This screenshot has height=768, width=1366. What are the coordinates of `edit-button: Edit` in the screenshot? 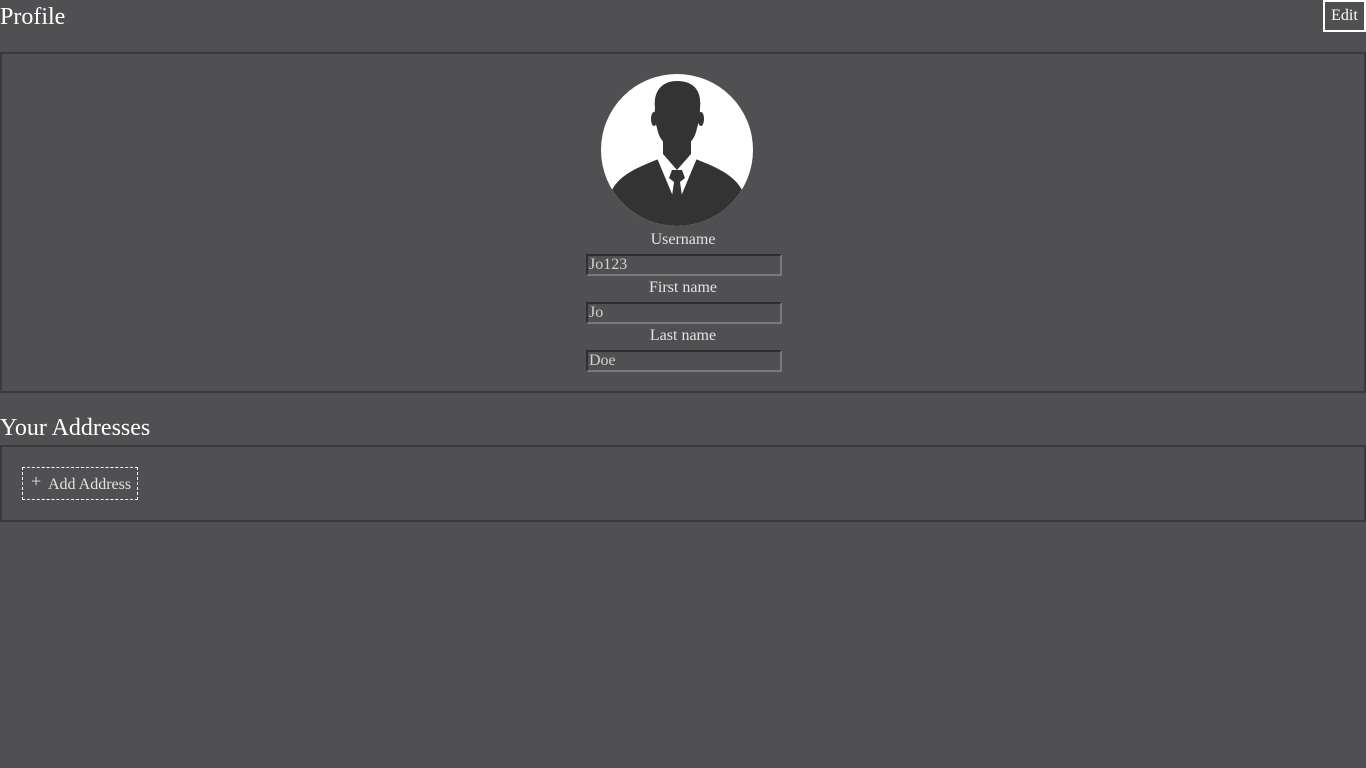 It's located at (1344, 16).